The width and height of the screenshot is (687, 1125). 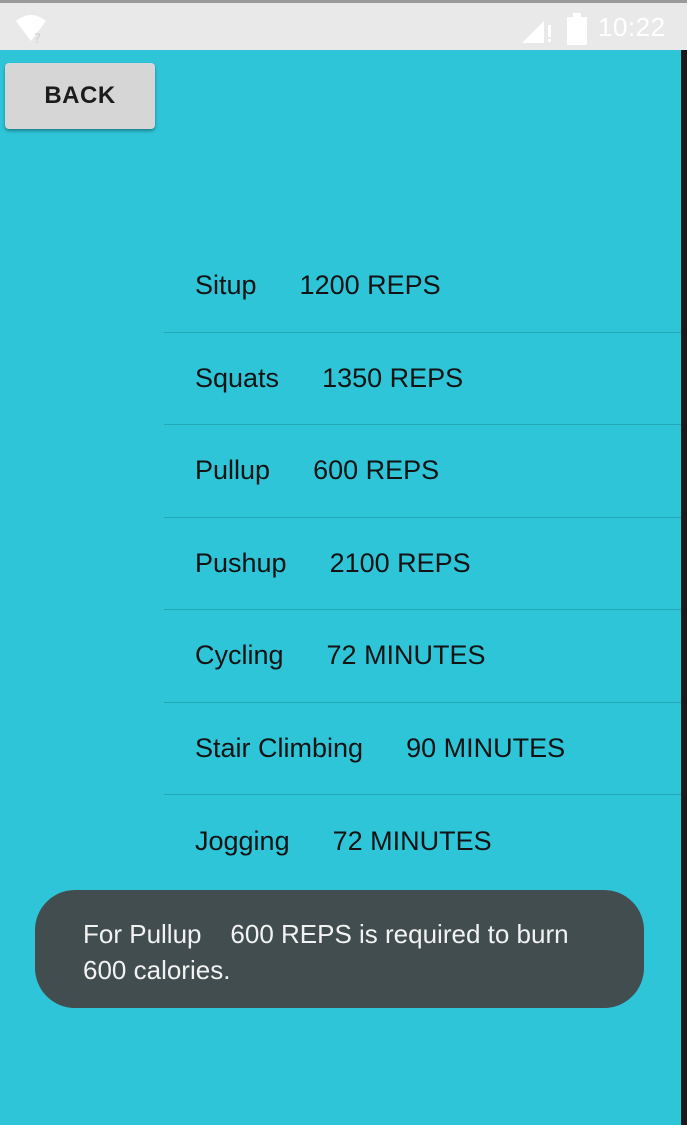 I want to click on list-item: Pushup 2100 REPS, so click(x=422, y=564).